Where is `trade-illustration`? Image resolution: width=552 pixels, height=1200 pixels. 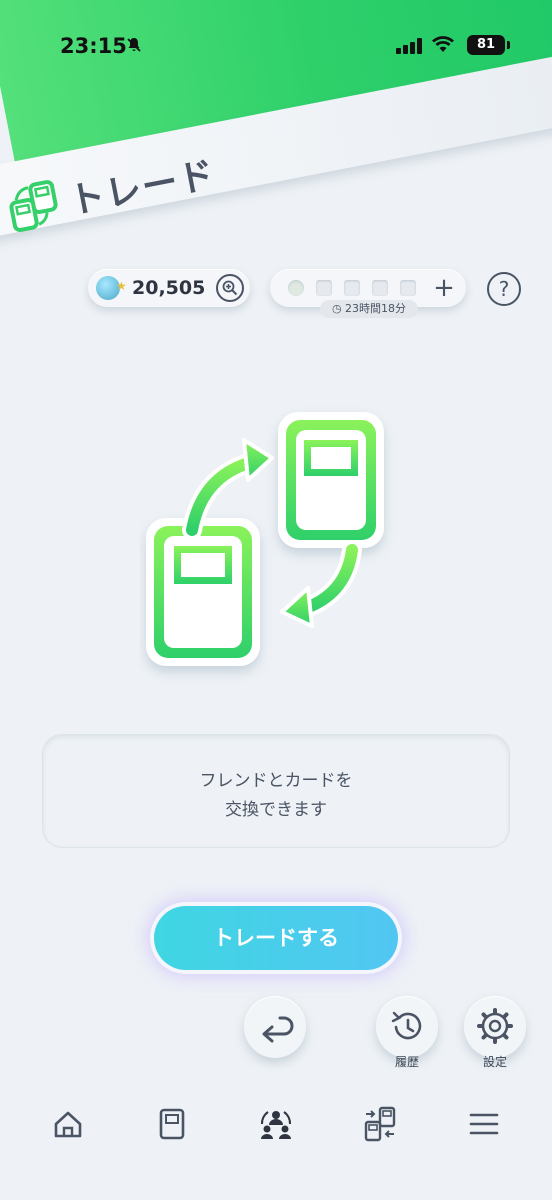
trade-illustration is located at coordinates (280, 545).